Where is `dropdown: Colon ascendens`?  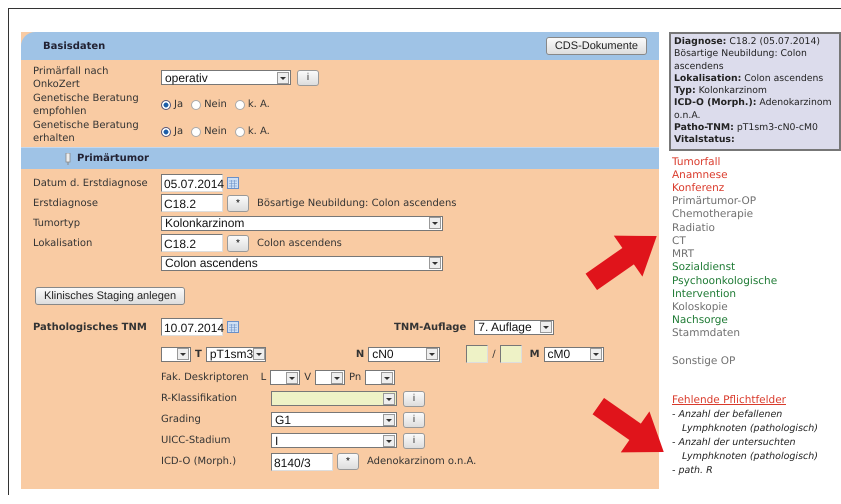
dropdown: Colon ascendens is located at coordinates (302, 263).